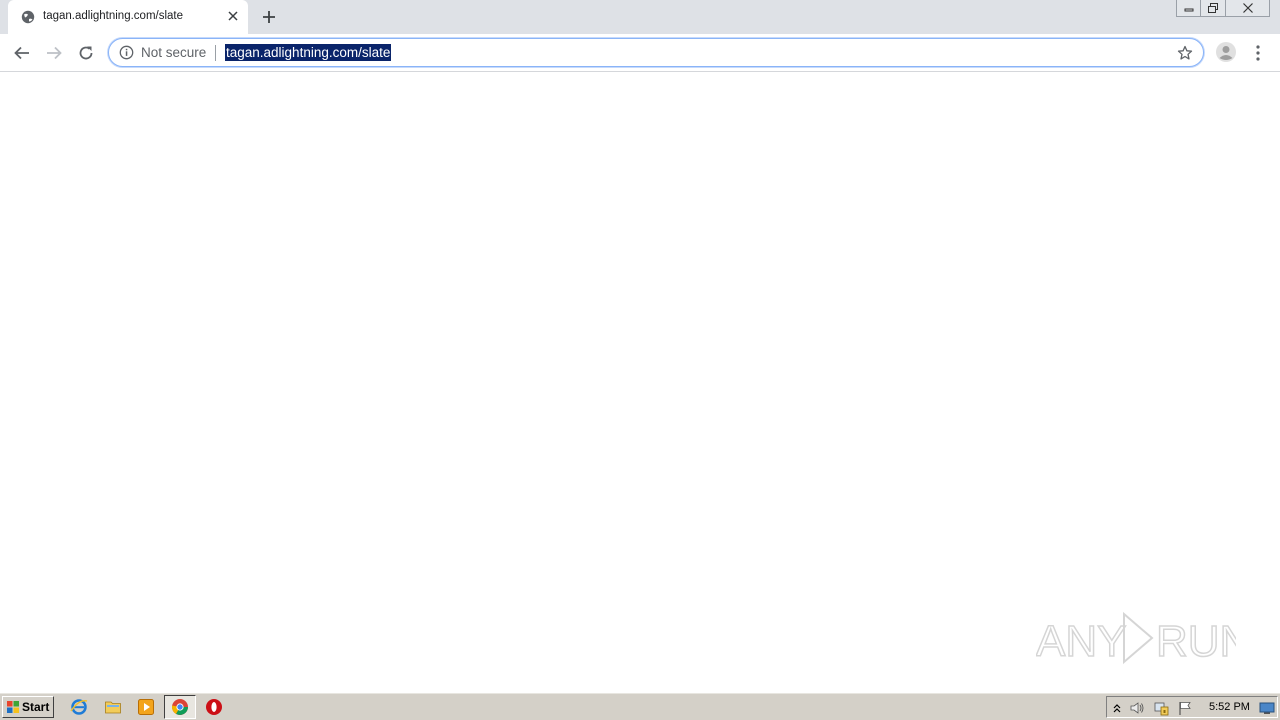  I want to click on flag-icon, so click(1185, 708).